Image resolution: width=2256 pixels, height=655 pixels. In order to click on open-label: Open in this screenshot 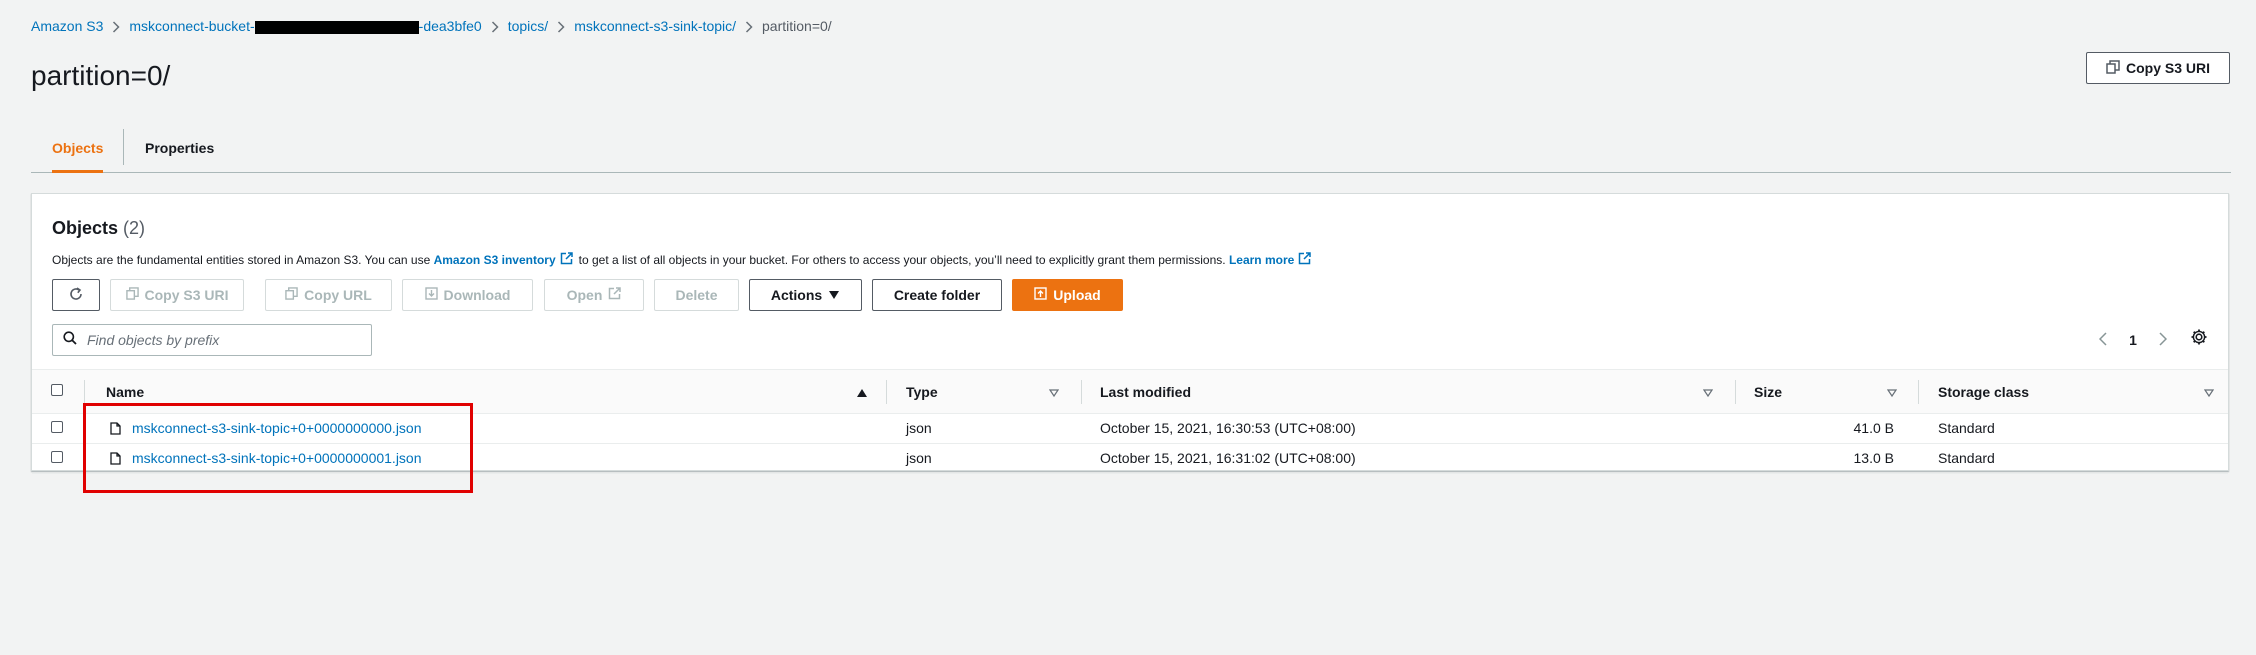, I will do `click(584, 295)`.